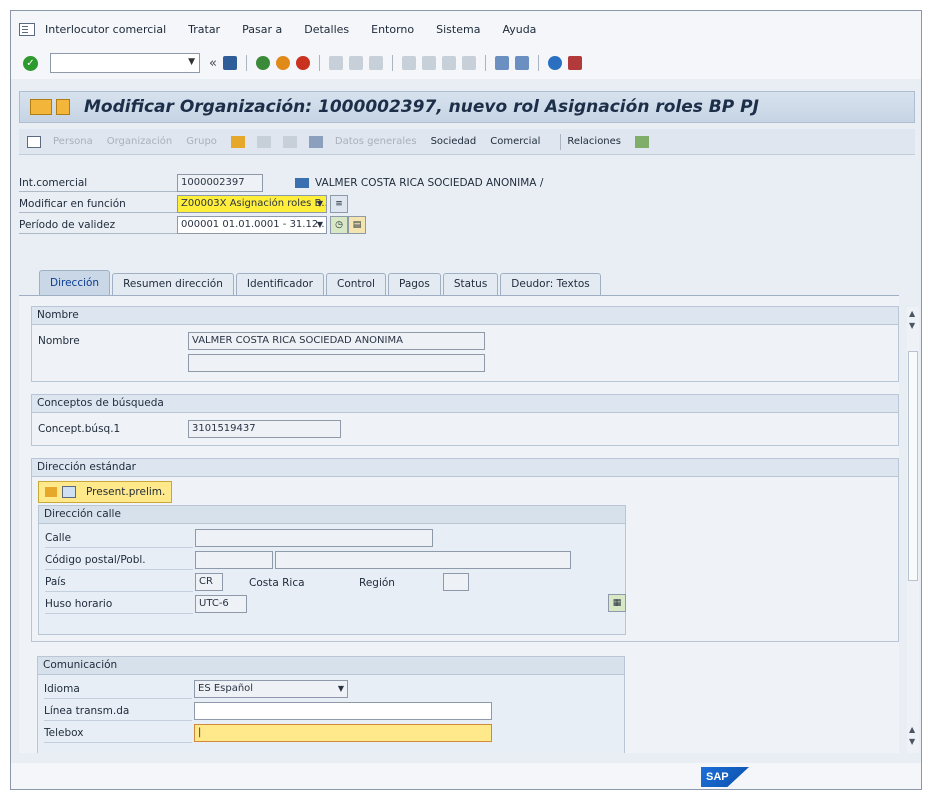  I want to click on periodo-value: 000001 01.01.0001 - 31.12.., so click(253, 224).